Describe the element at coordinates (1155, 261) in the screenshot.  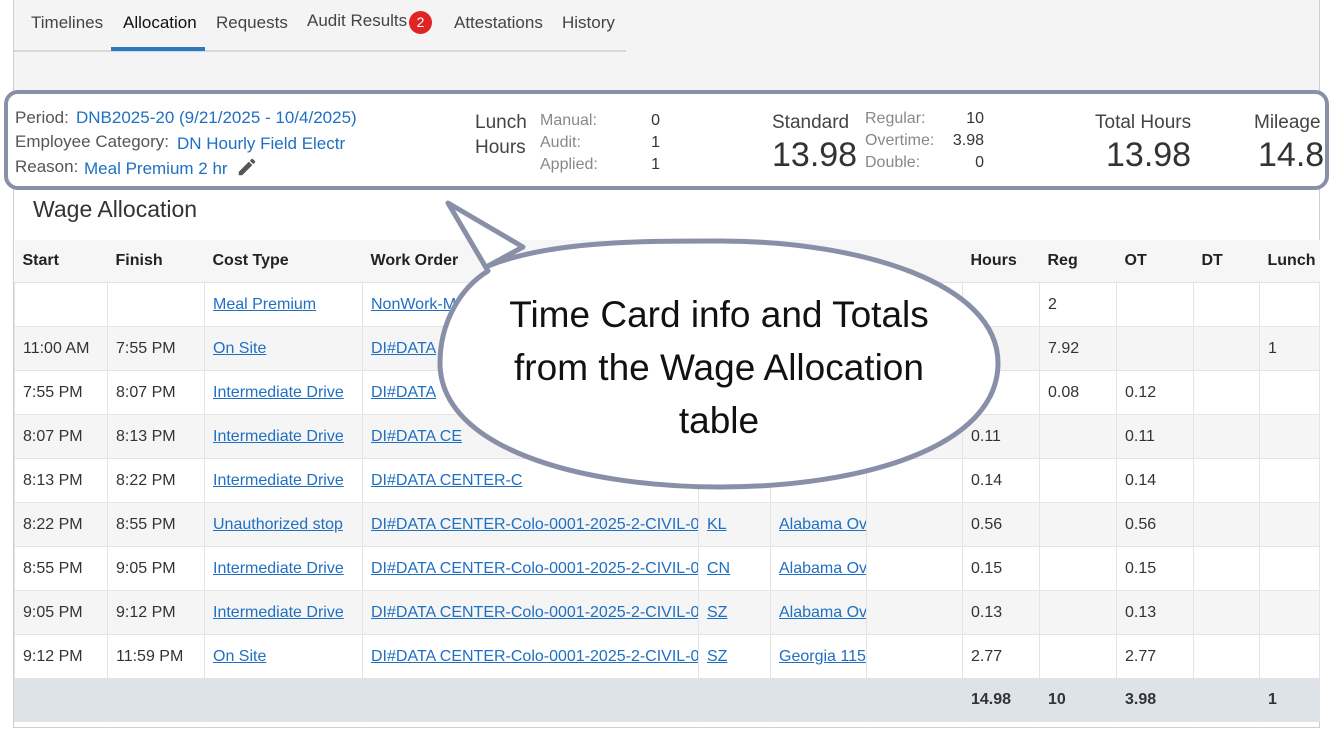
I see `column-header-ot: OT` at that location.